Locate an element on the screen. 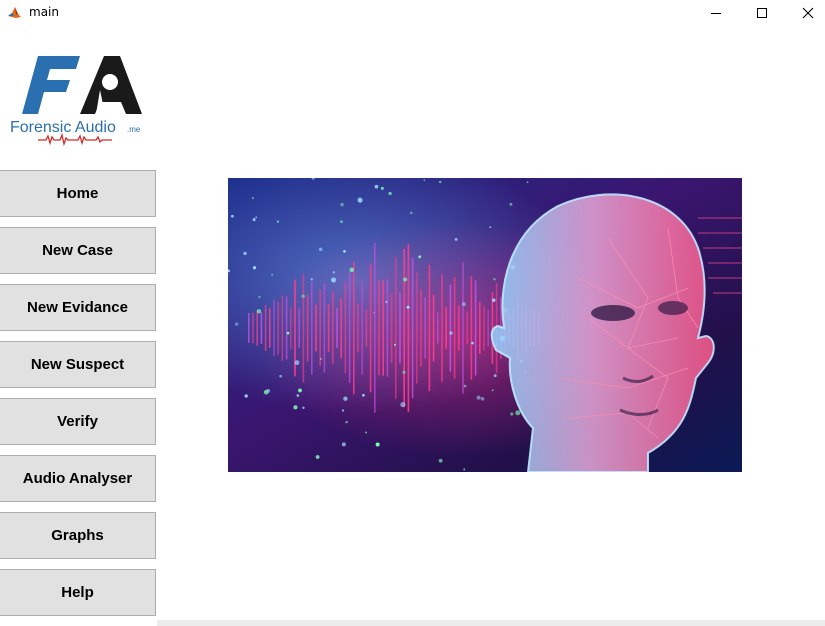  new-suspect-button: New Suspect is located at coordinates (78, 364).